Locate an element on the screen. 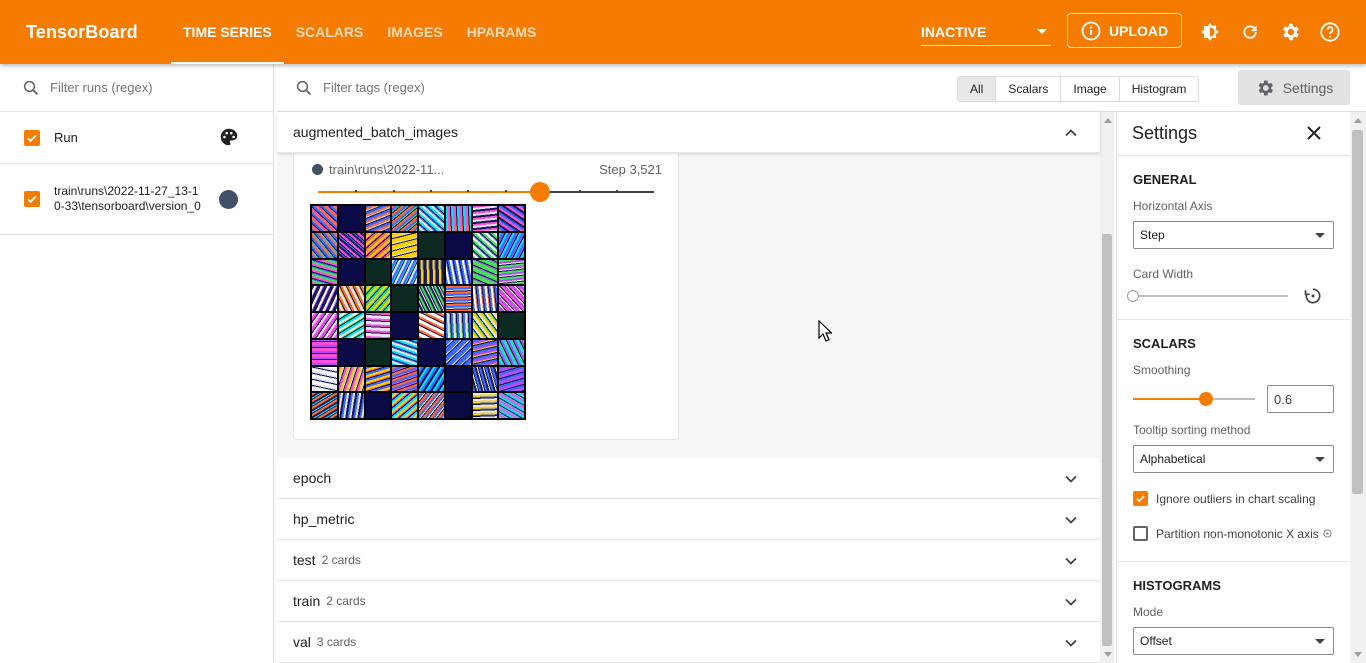  batch-image-grid is located at coordinates (418, 312).